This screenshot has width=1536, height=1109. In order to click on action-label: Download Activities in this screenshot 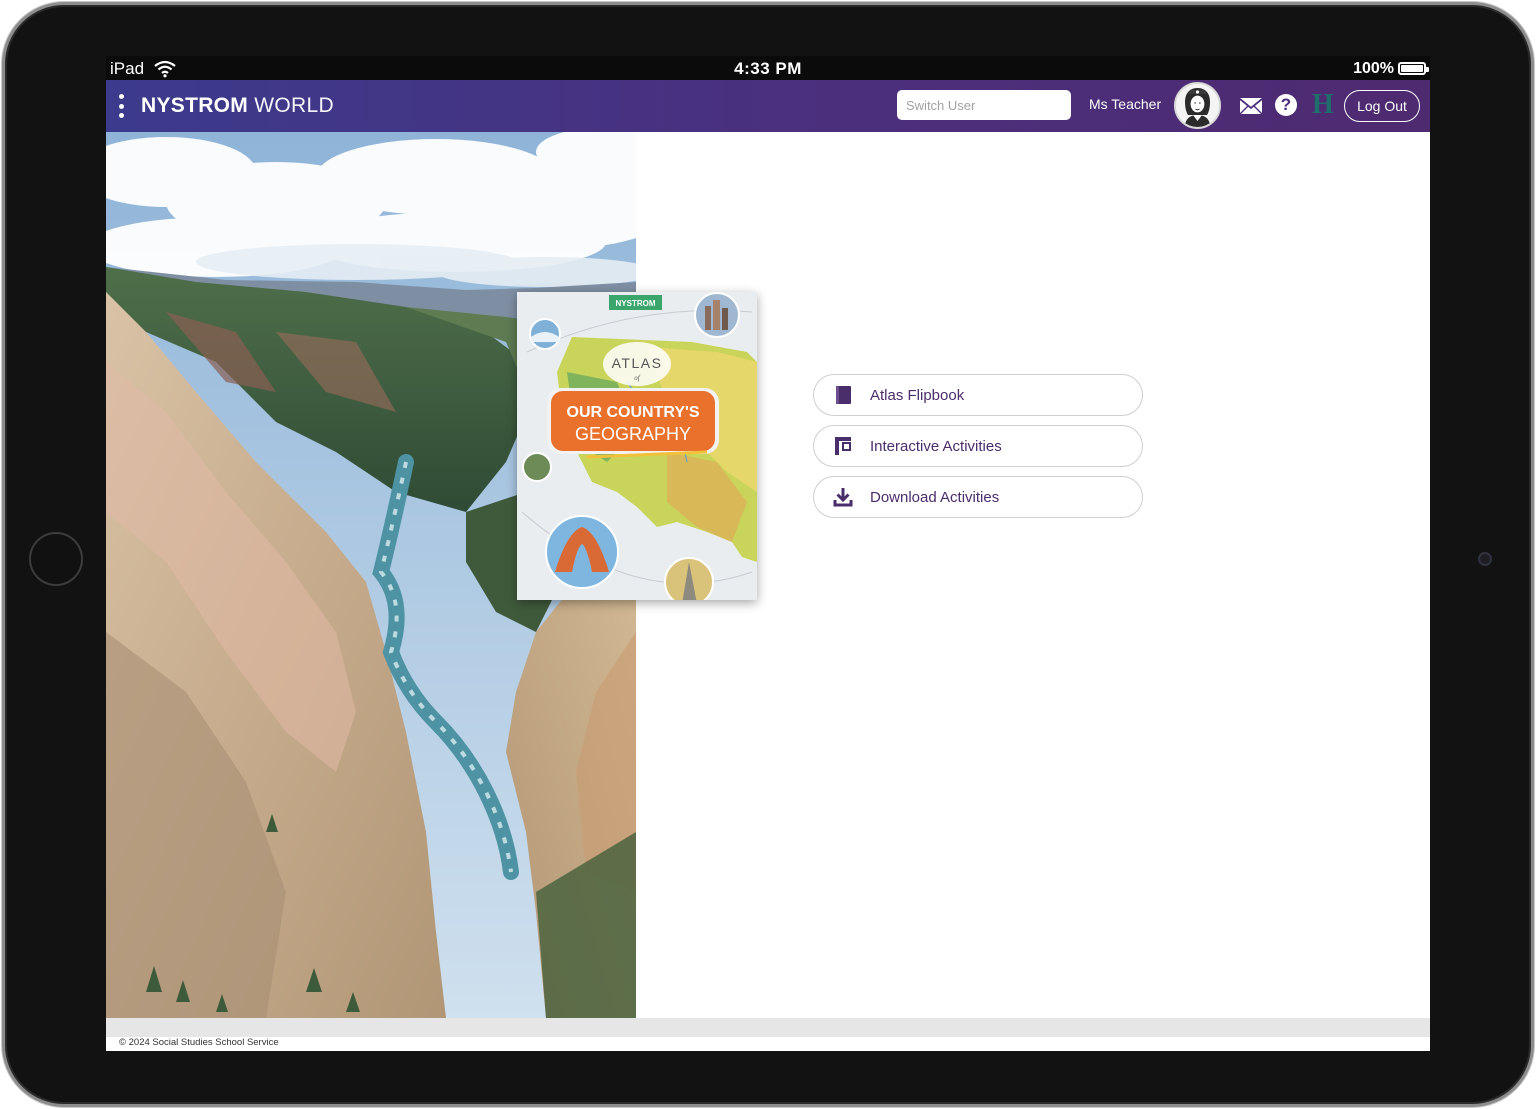, I will do `click(935, 497)`.